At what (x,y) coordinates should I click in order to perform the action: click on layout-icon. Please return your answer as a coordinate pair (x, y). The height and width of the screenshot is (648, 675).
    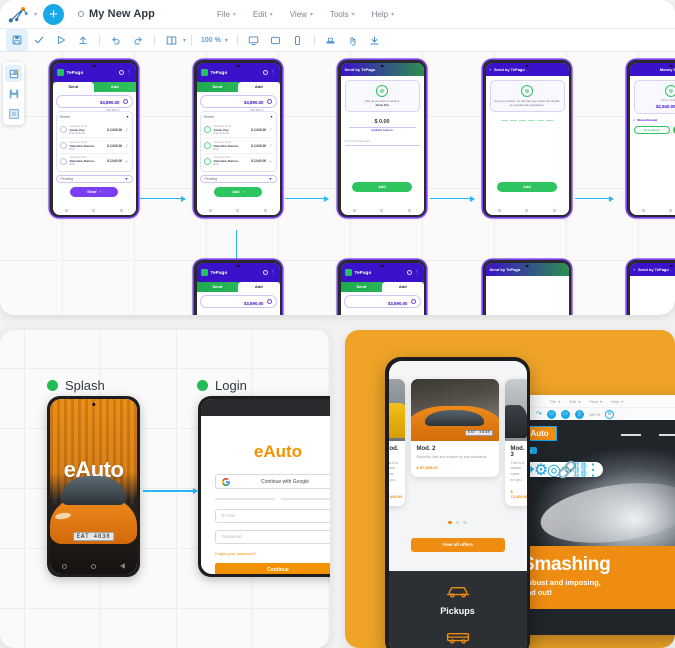
    Looking at the image, I should click on (171, 40).